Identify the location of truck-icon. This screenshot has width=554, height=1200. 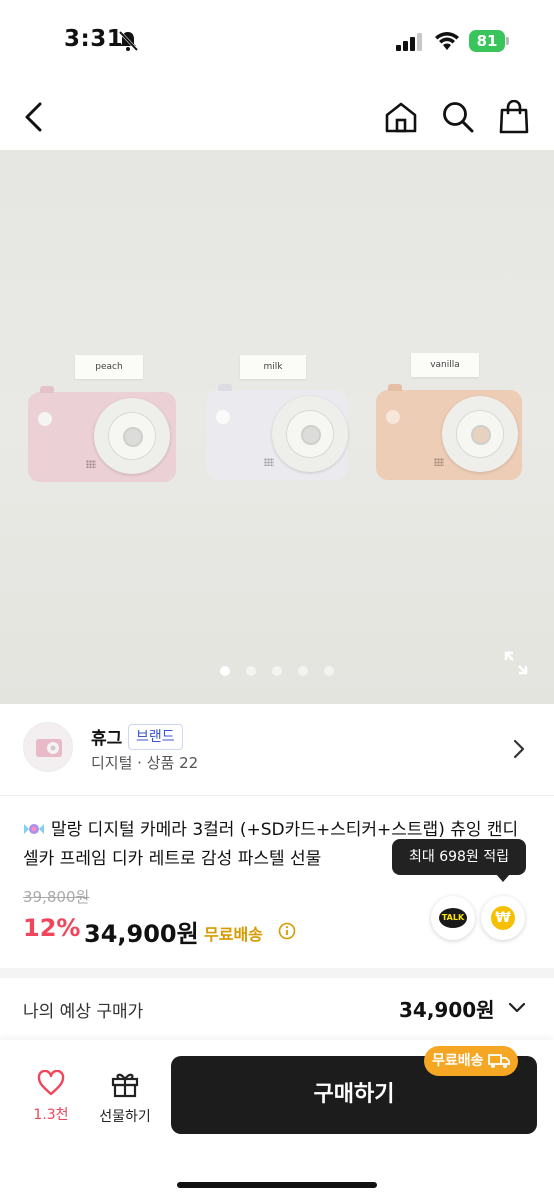
(498, 1061).